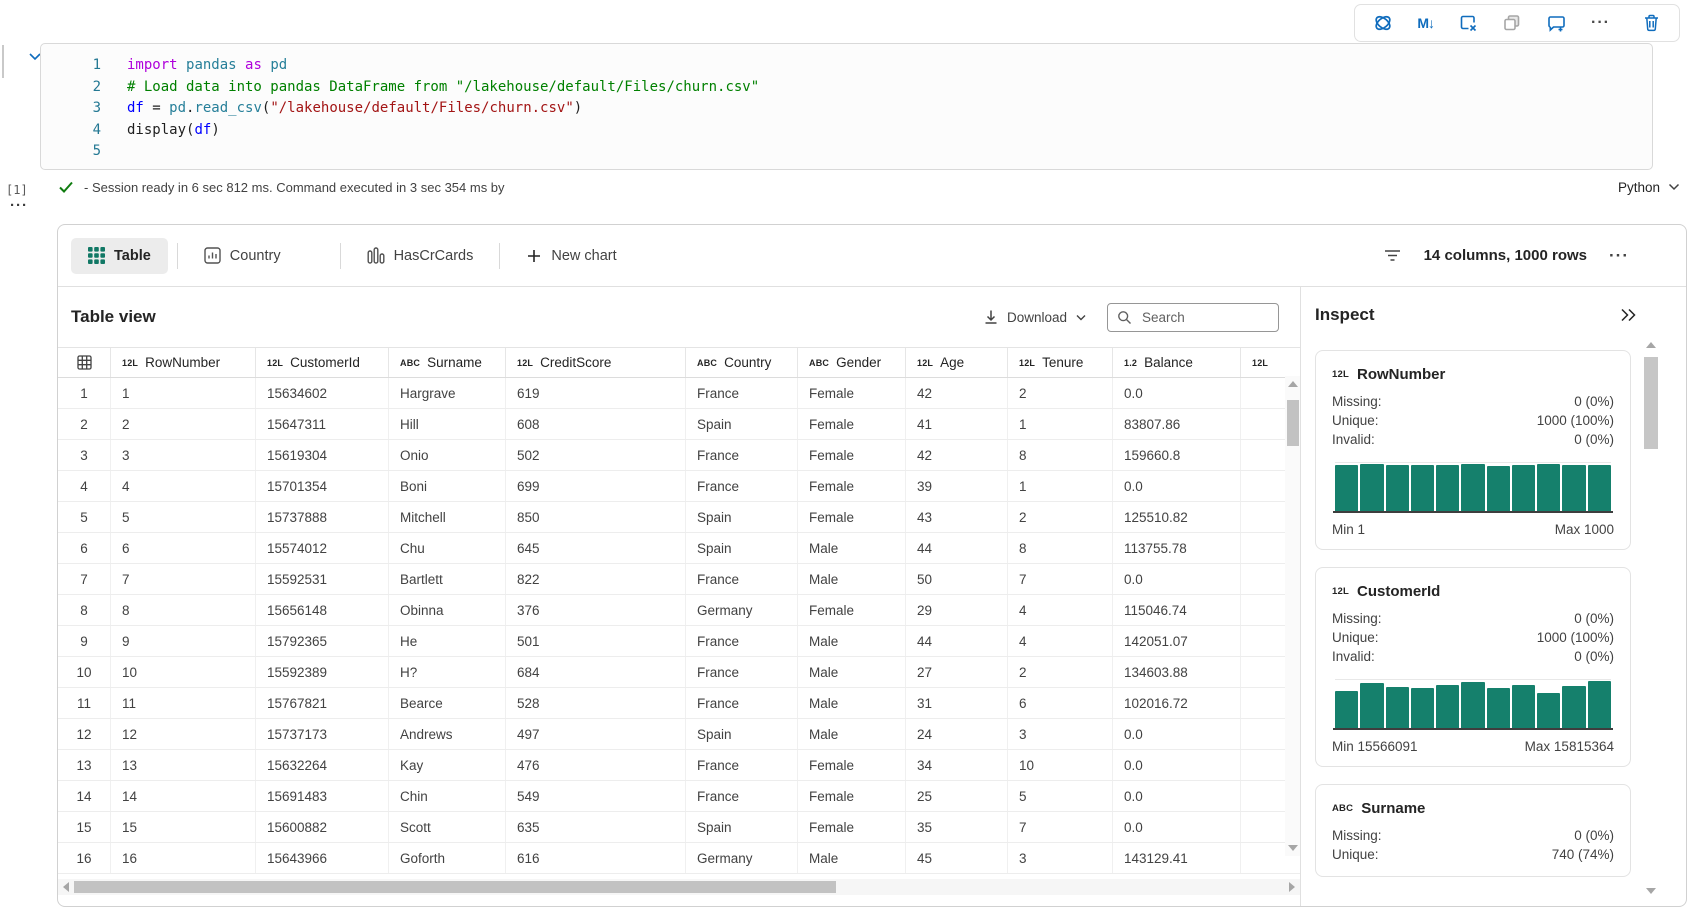 The image size is (1694, 923). I want to click on table-cell: 376, so click(596, 610).